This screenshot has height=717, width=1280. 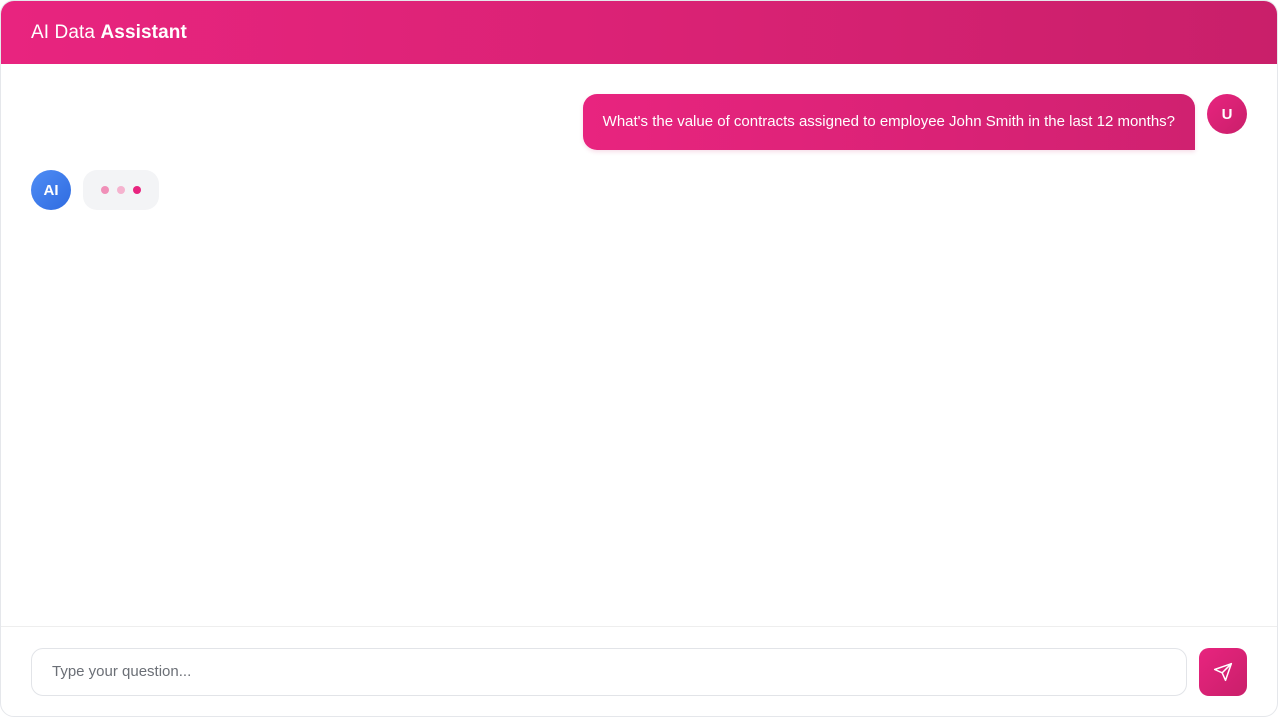 I want to click on send-icon, so click(x=1223, y=672).